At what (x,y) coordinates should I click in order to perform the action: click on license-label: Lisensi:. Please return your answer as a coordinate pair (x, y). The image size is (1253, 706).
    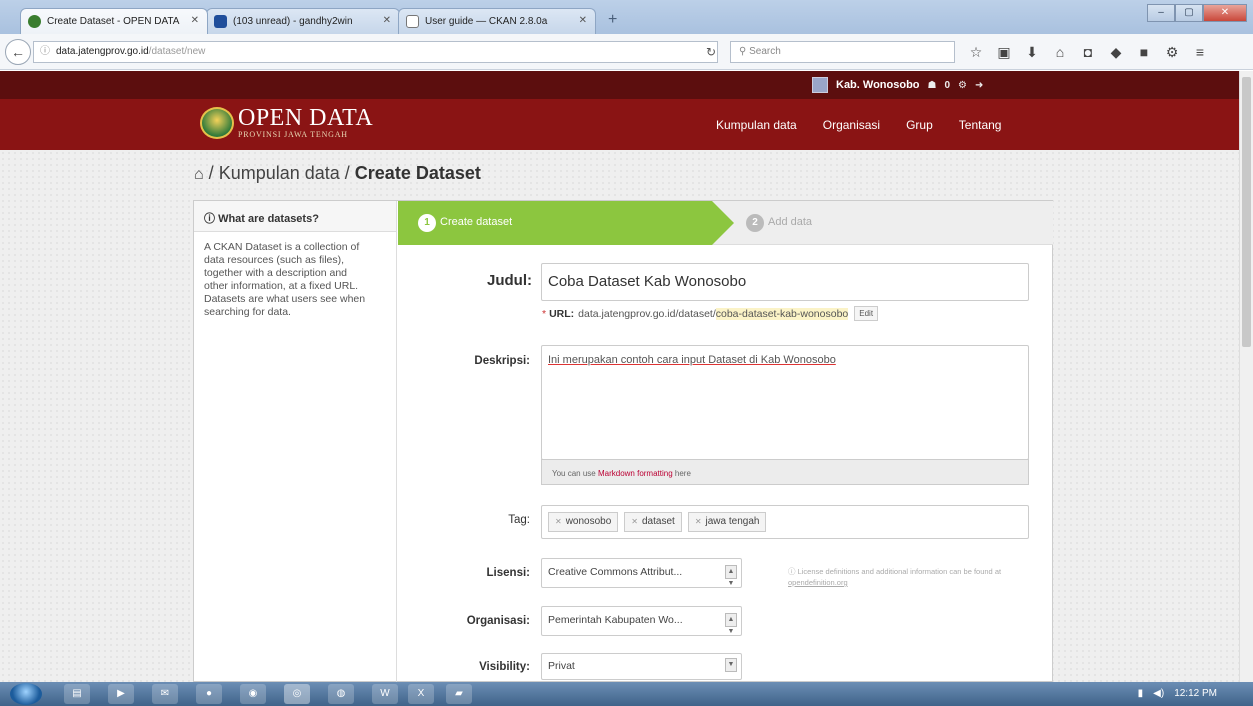
    Looking at the image, I should click on (508, 573).